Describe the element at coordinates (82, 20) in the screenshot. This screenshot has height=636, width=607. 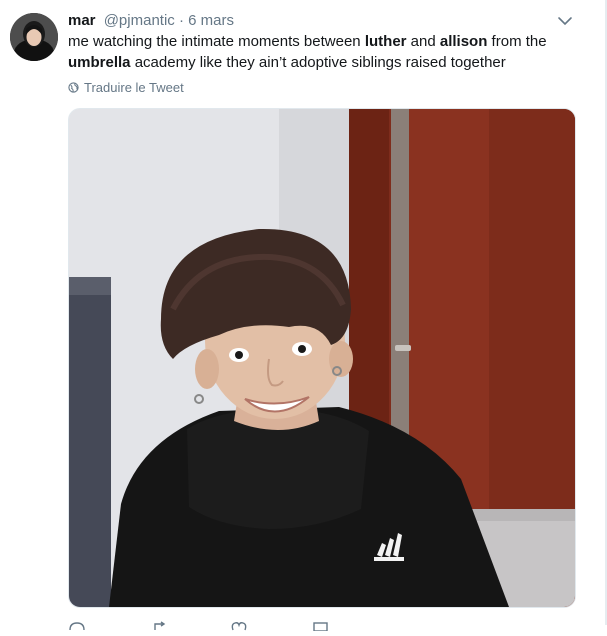
I see `author-name: mar` at that location.